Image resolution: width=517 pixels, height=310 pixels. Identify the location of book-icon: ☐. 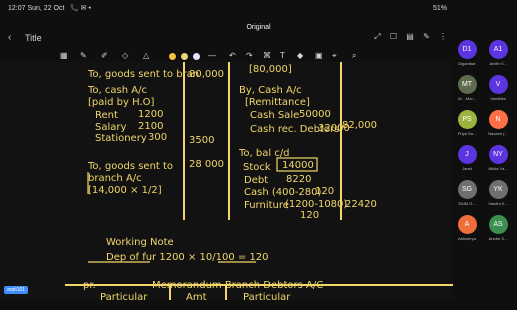
(393, 36).